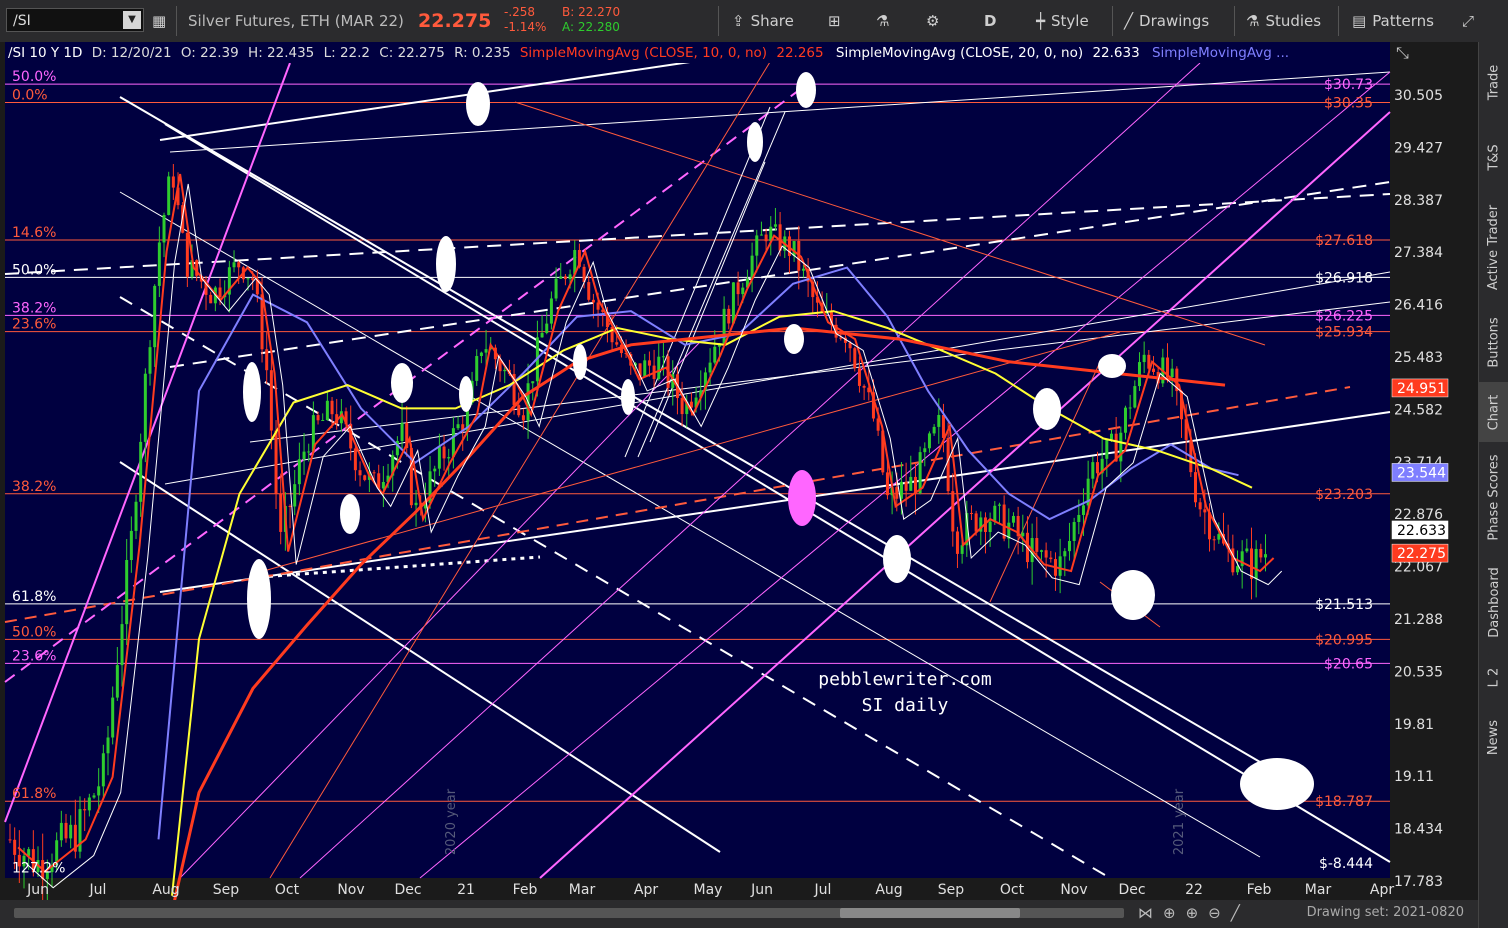  Describe the element at coordinates (1344, 640) in the screenshot. I see `price-level-label: $20.995` at that location.